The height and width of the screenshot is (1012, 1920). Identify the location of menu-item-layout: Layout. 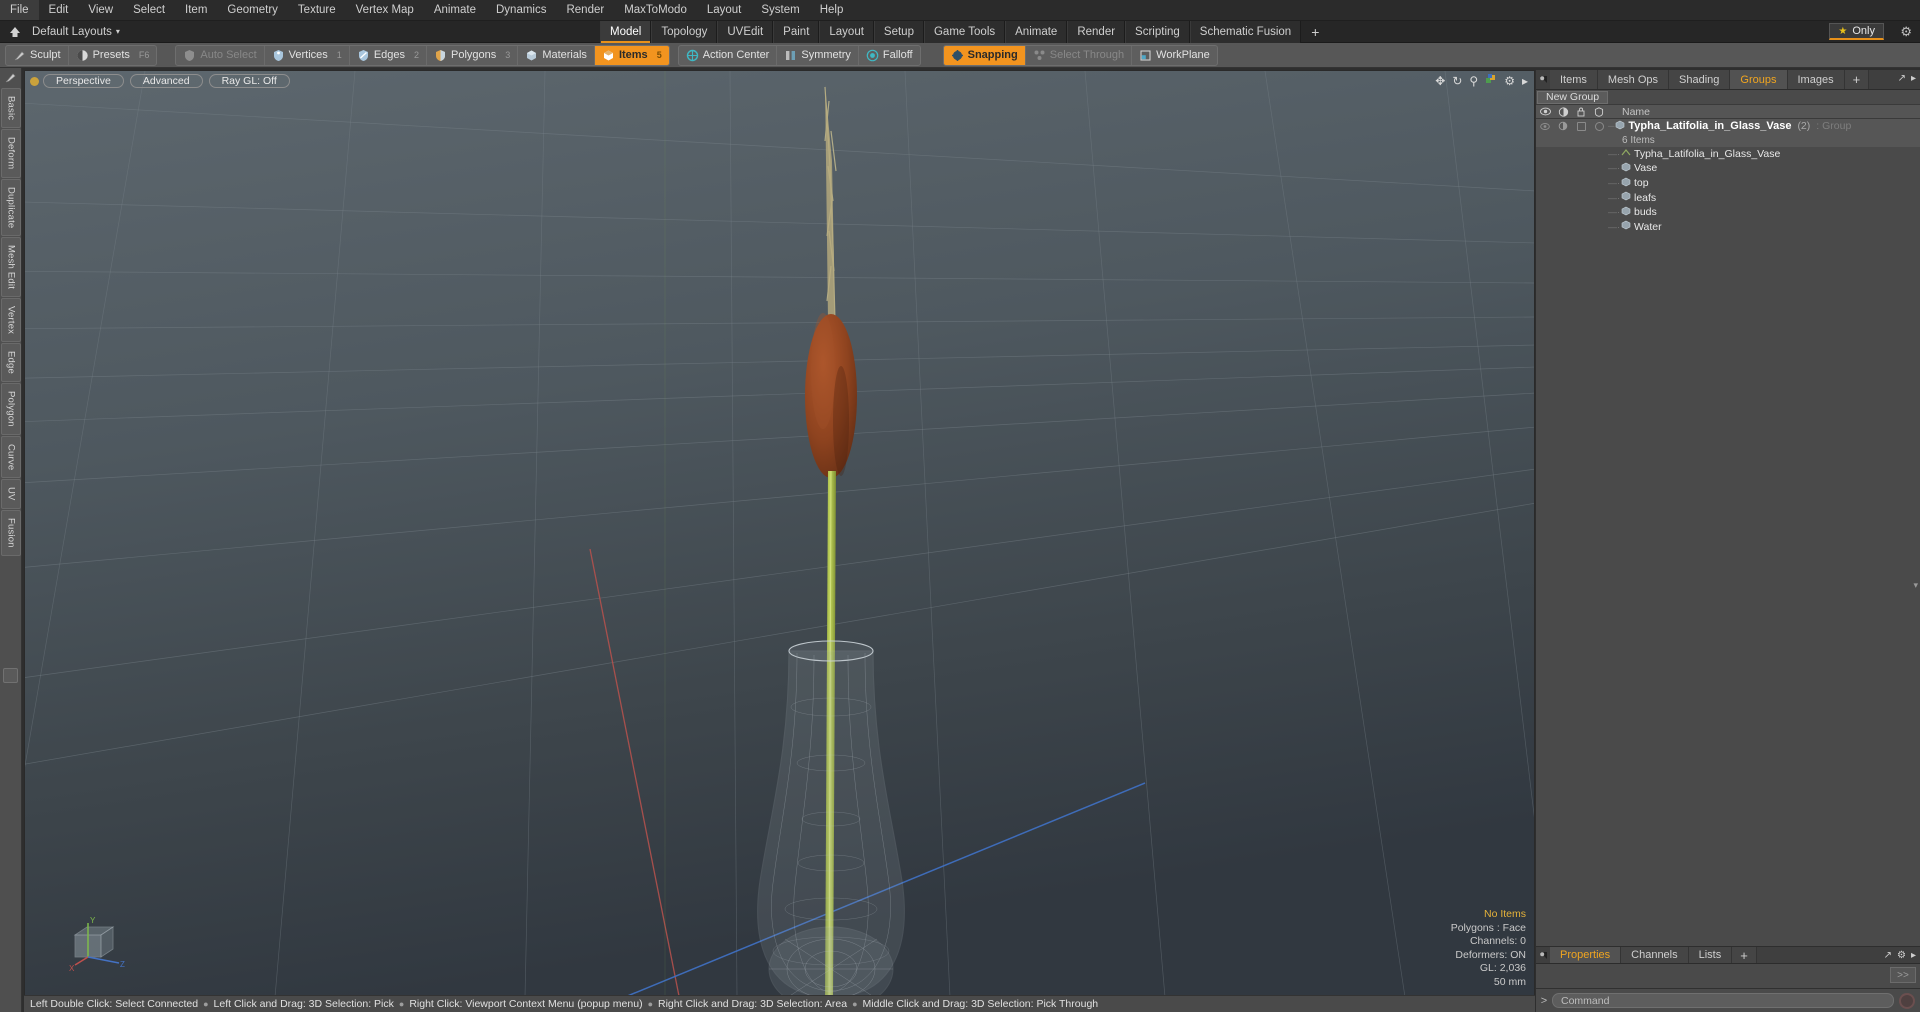
(724, 10).